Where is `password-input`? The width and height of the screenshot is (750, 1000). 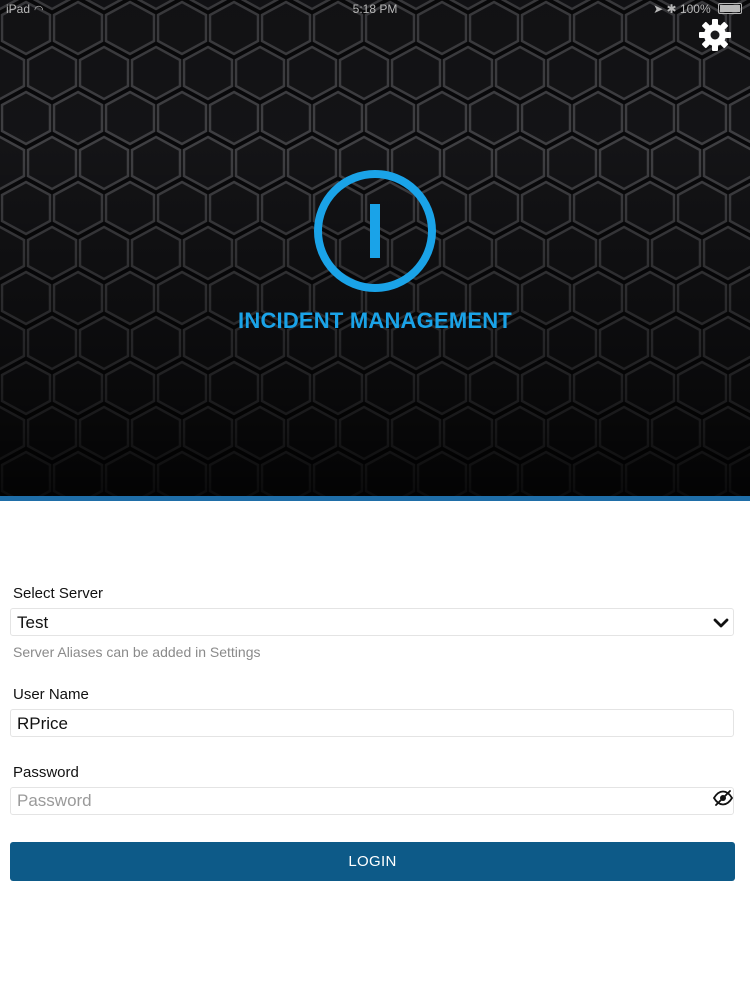
password-input is located at coordinates (372, 801).